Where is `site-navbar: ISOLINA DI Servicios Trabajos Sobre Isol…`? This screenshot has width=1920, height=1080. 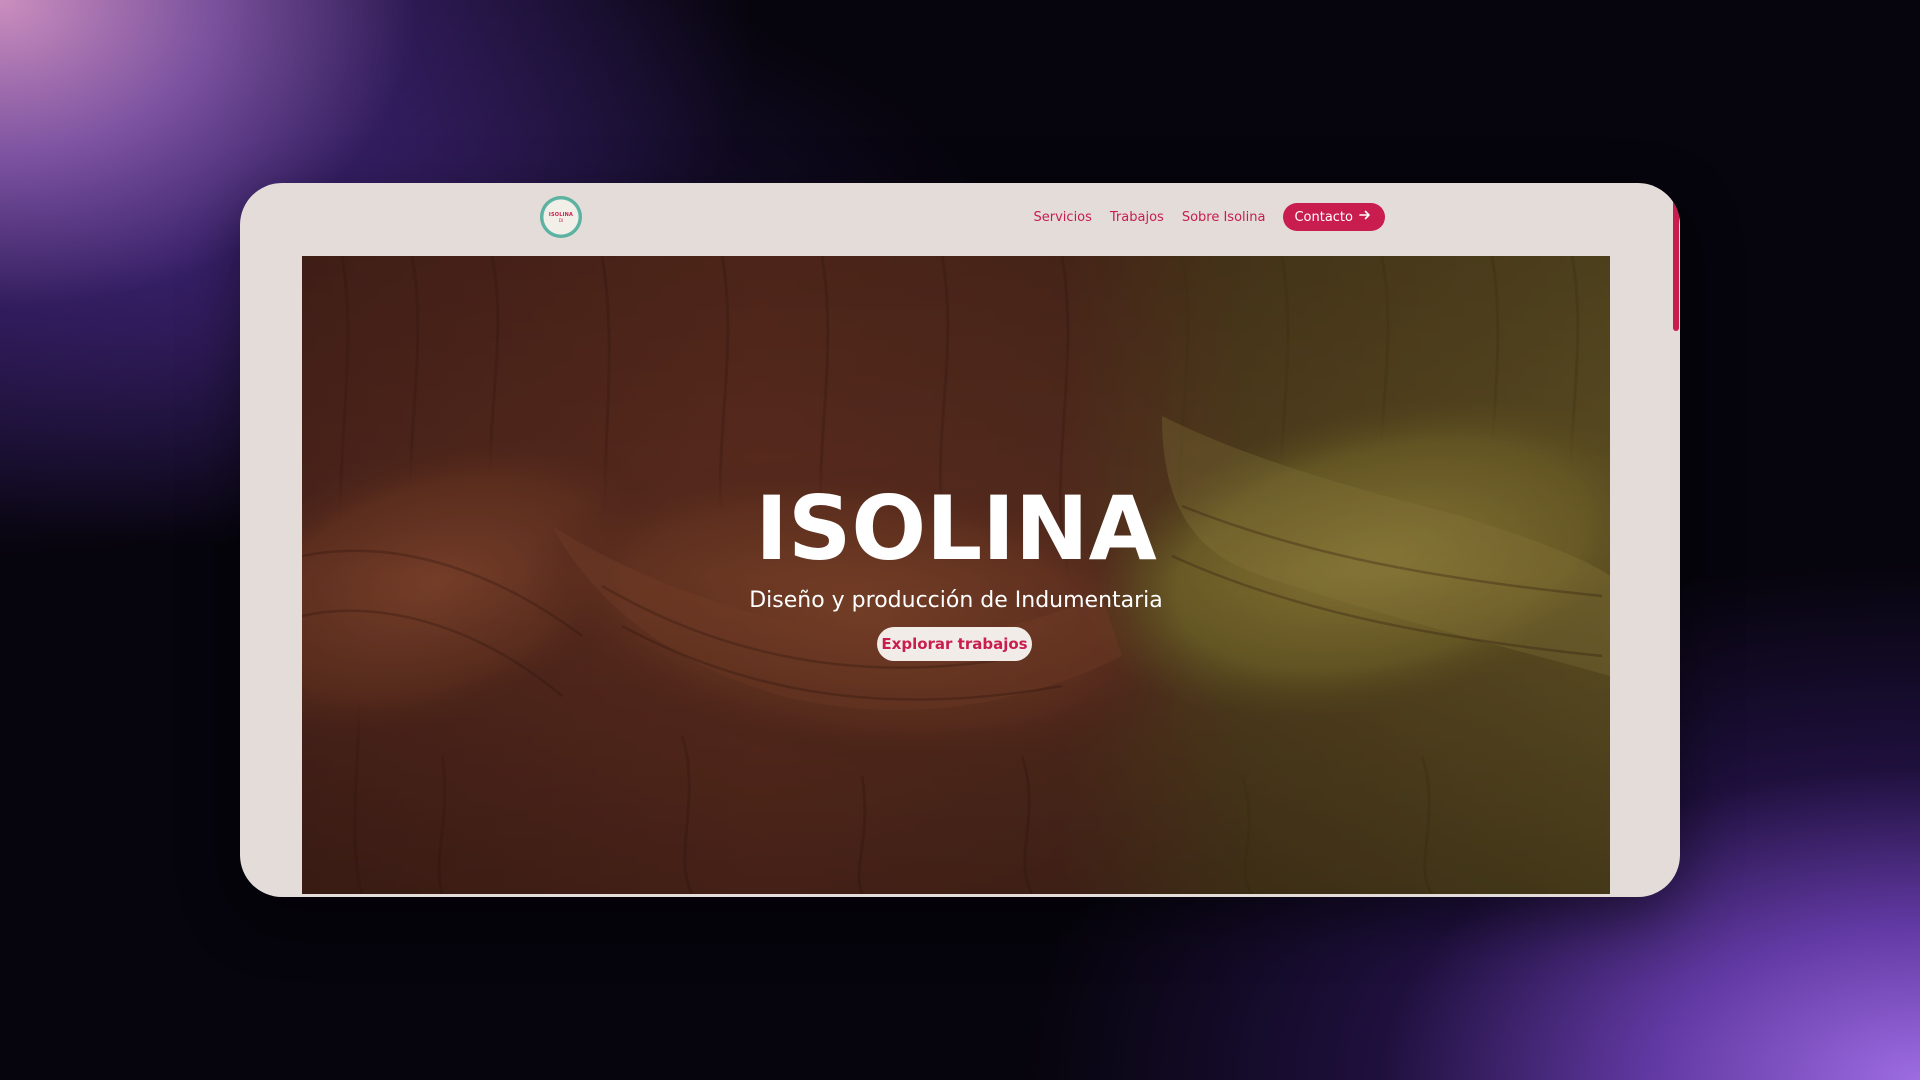
site-navbar: ISOLINA DI Servicios Trabajos Sobre Isol… is located at coordinates (960, 220).